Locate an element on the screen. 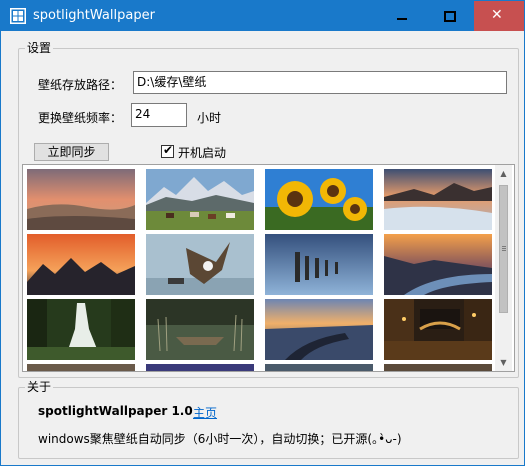  change-frequency-input: 24 is located at coordinates (159, 115).